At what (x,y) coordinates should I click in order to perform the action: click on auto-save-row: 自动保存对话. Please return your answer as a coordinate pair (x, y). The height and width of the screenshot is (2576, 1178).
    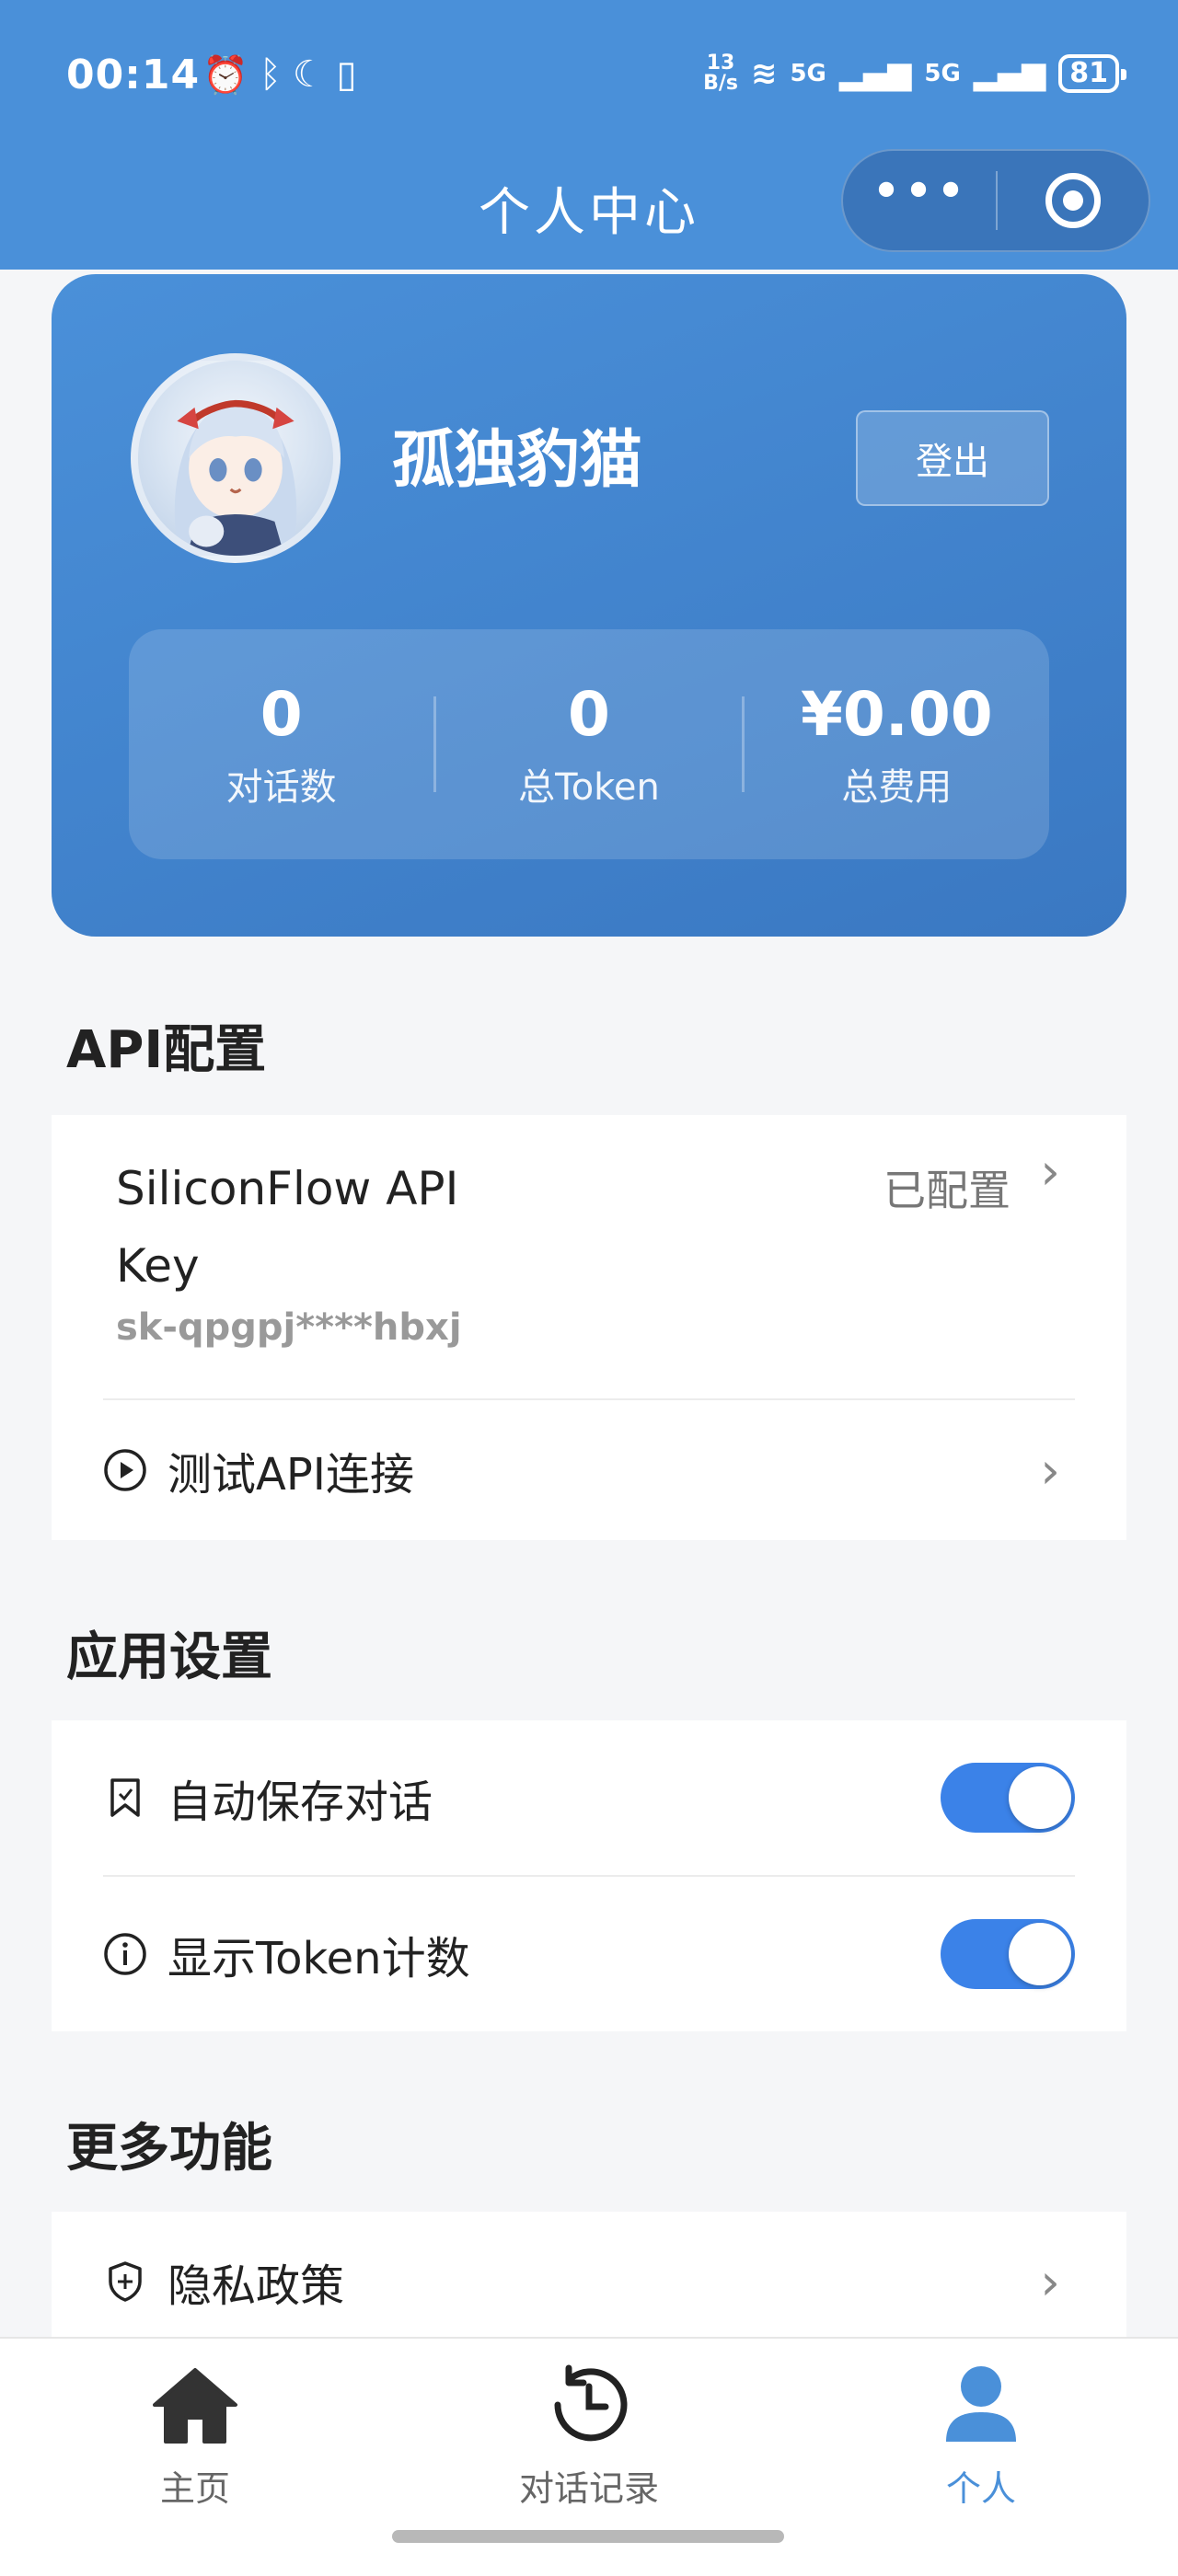
    Looking at the image, I should click on (589, 1797).